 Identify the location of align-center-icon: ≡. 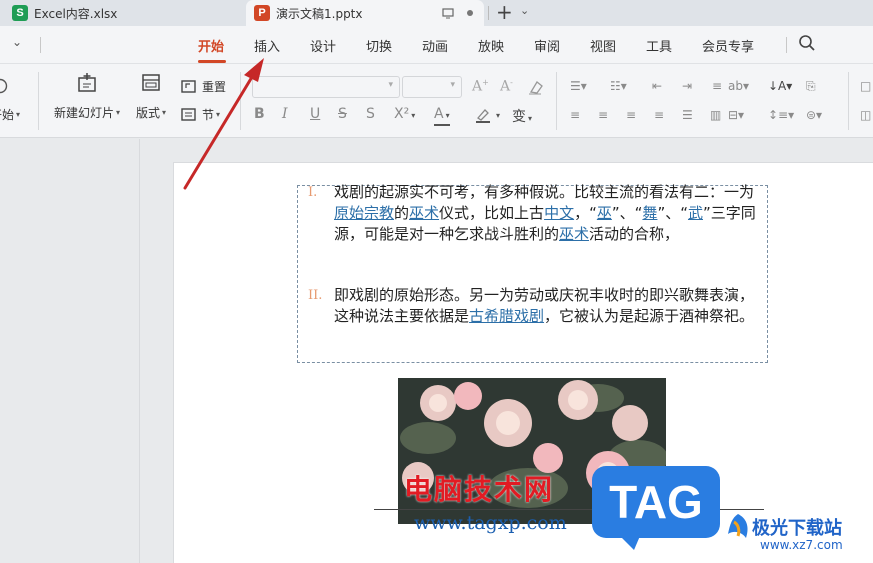
(603, 115).